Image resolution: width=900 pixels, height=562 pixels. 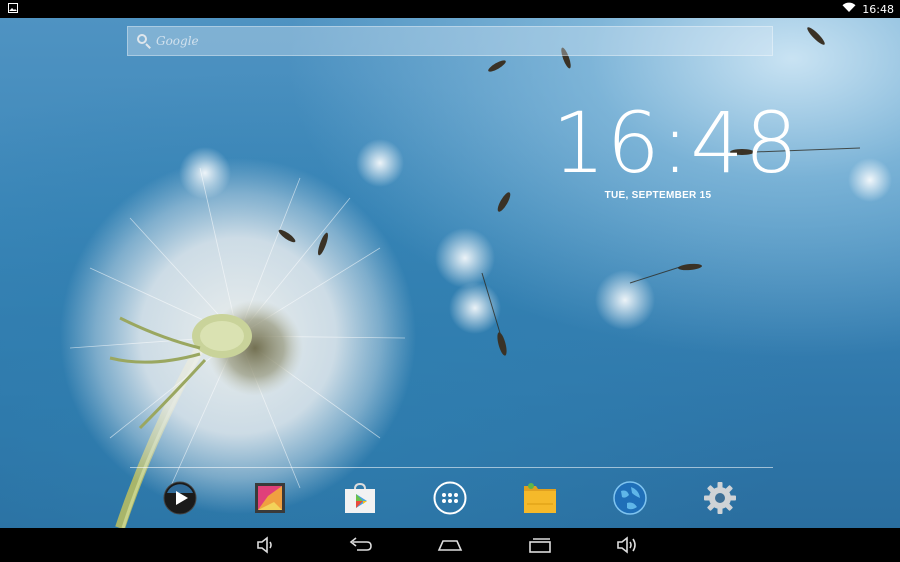 I want to click on google-search-bar: Google, so click(x=450, y=41).